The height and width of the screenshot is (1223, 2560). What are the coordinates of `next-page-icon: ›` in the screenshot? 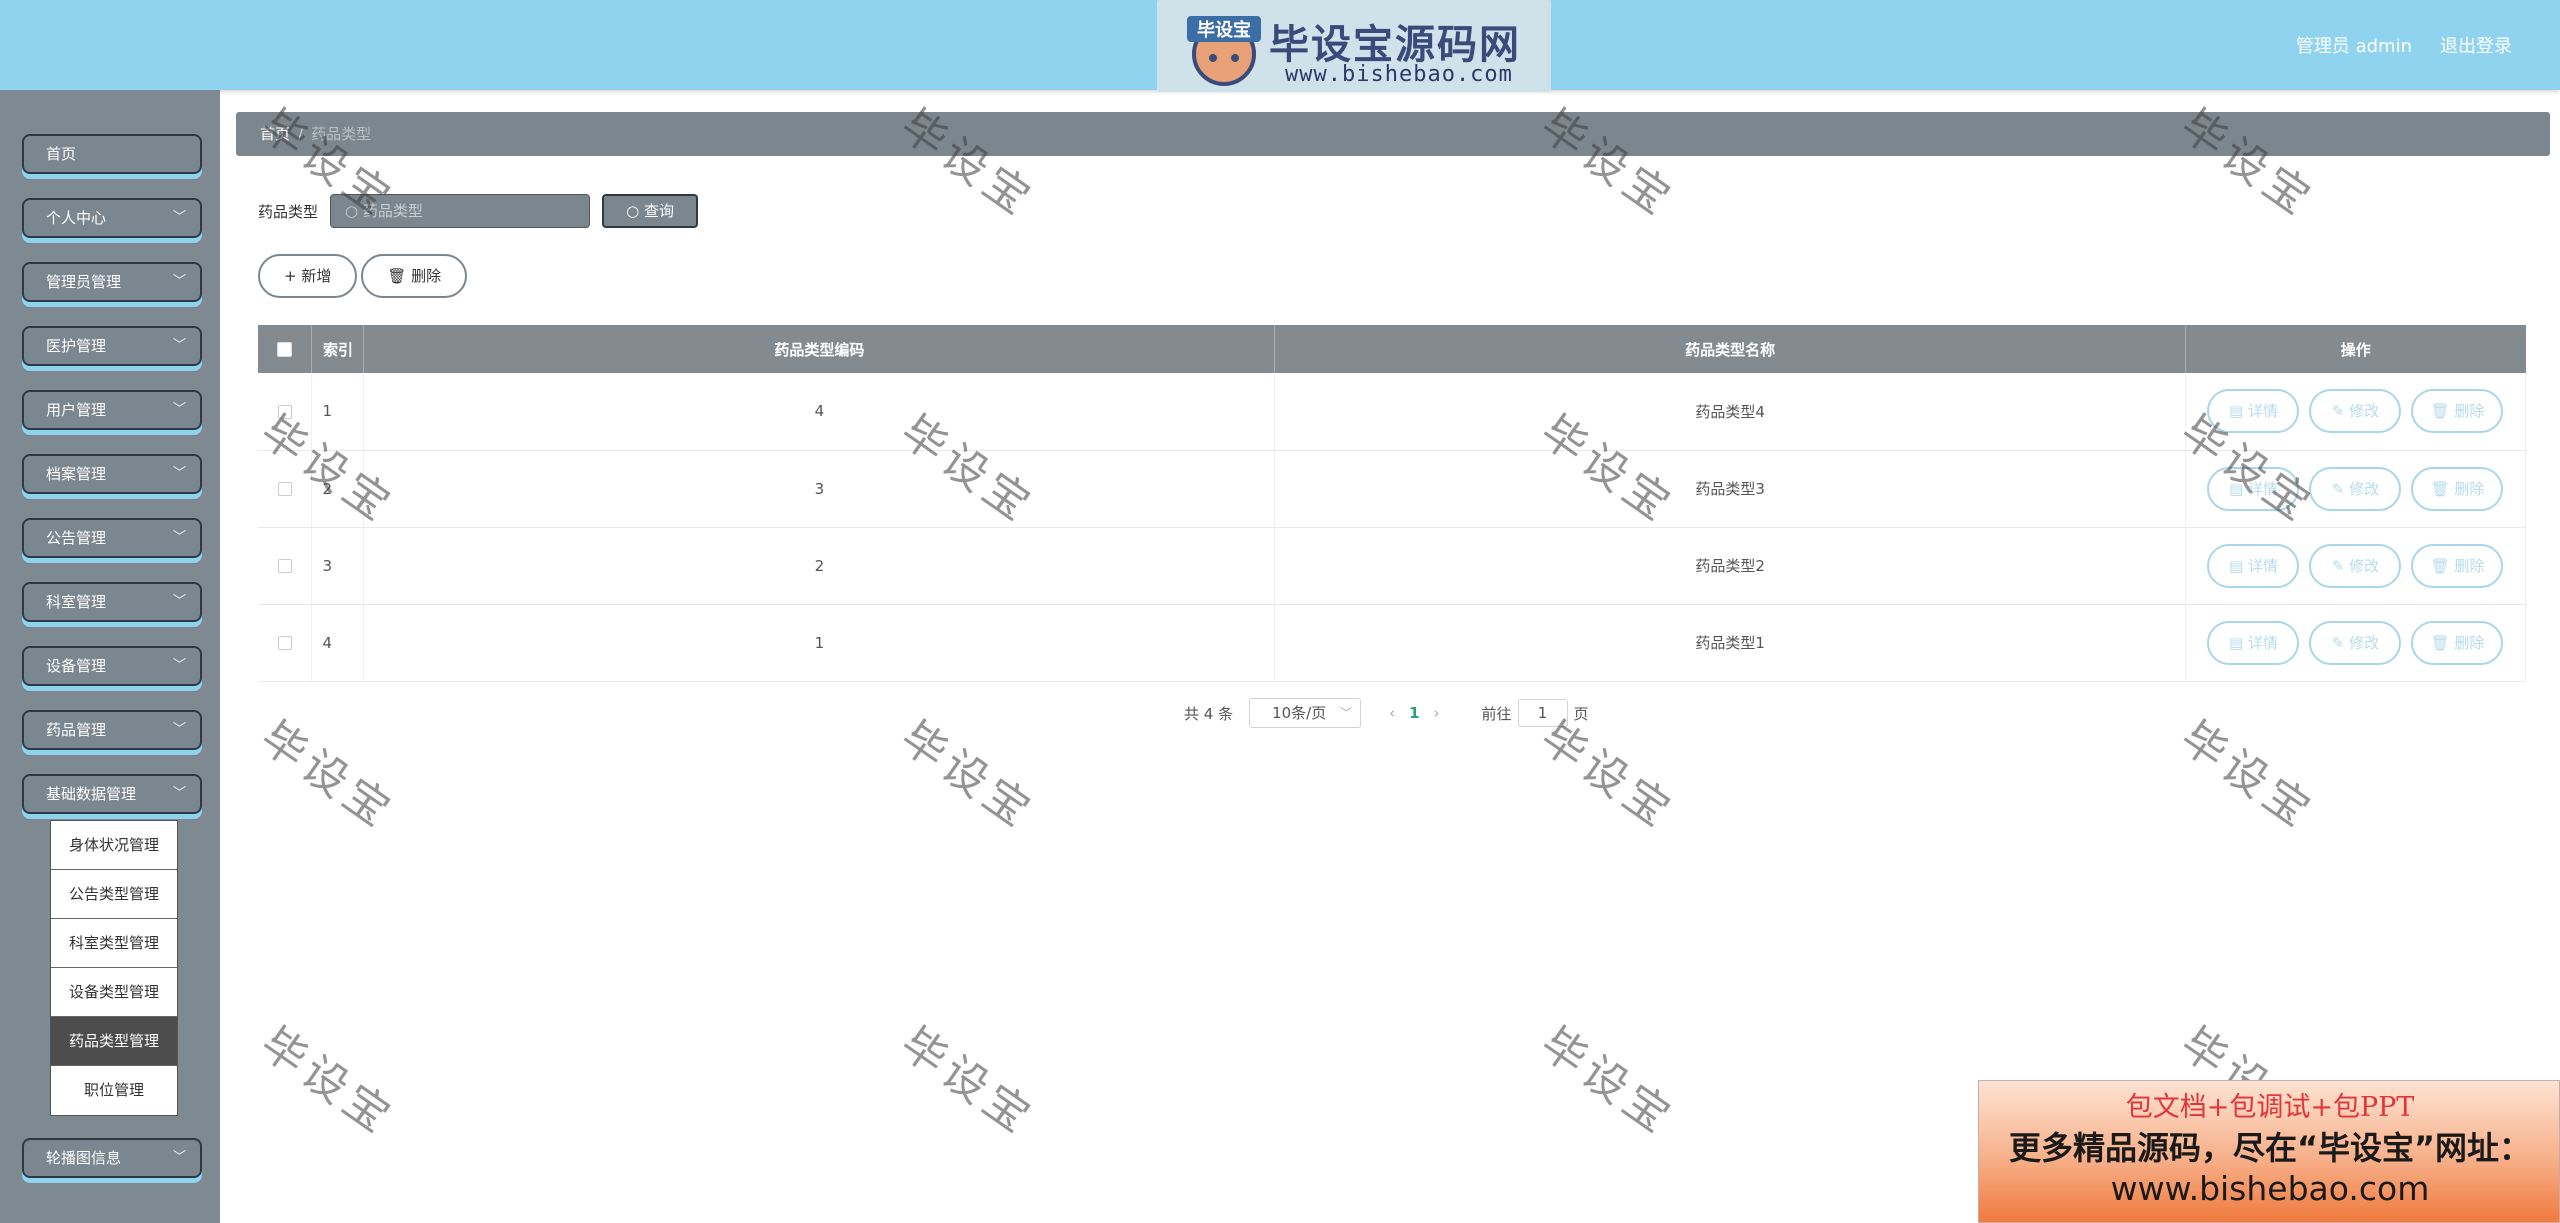 It's located at (1437, 713).